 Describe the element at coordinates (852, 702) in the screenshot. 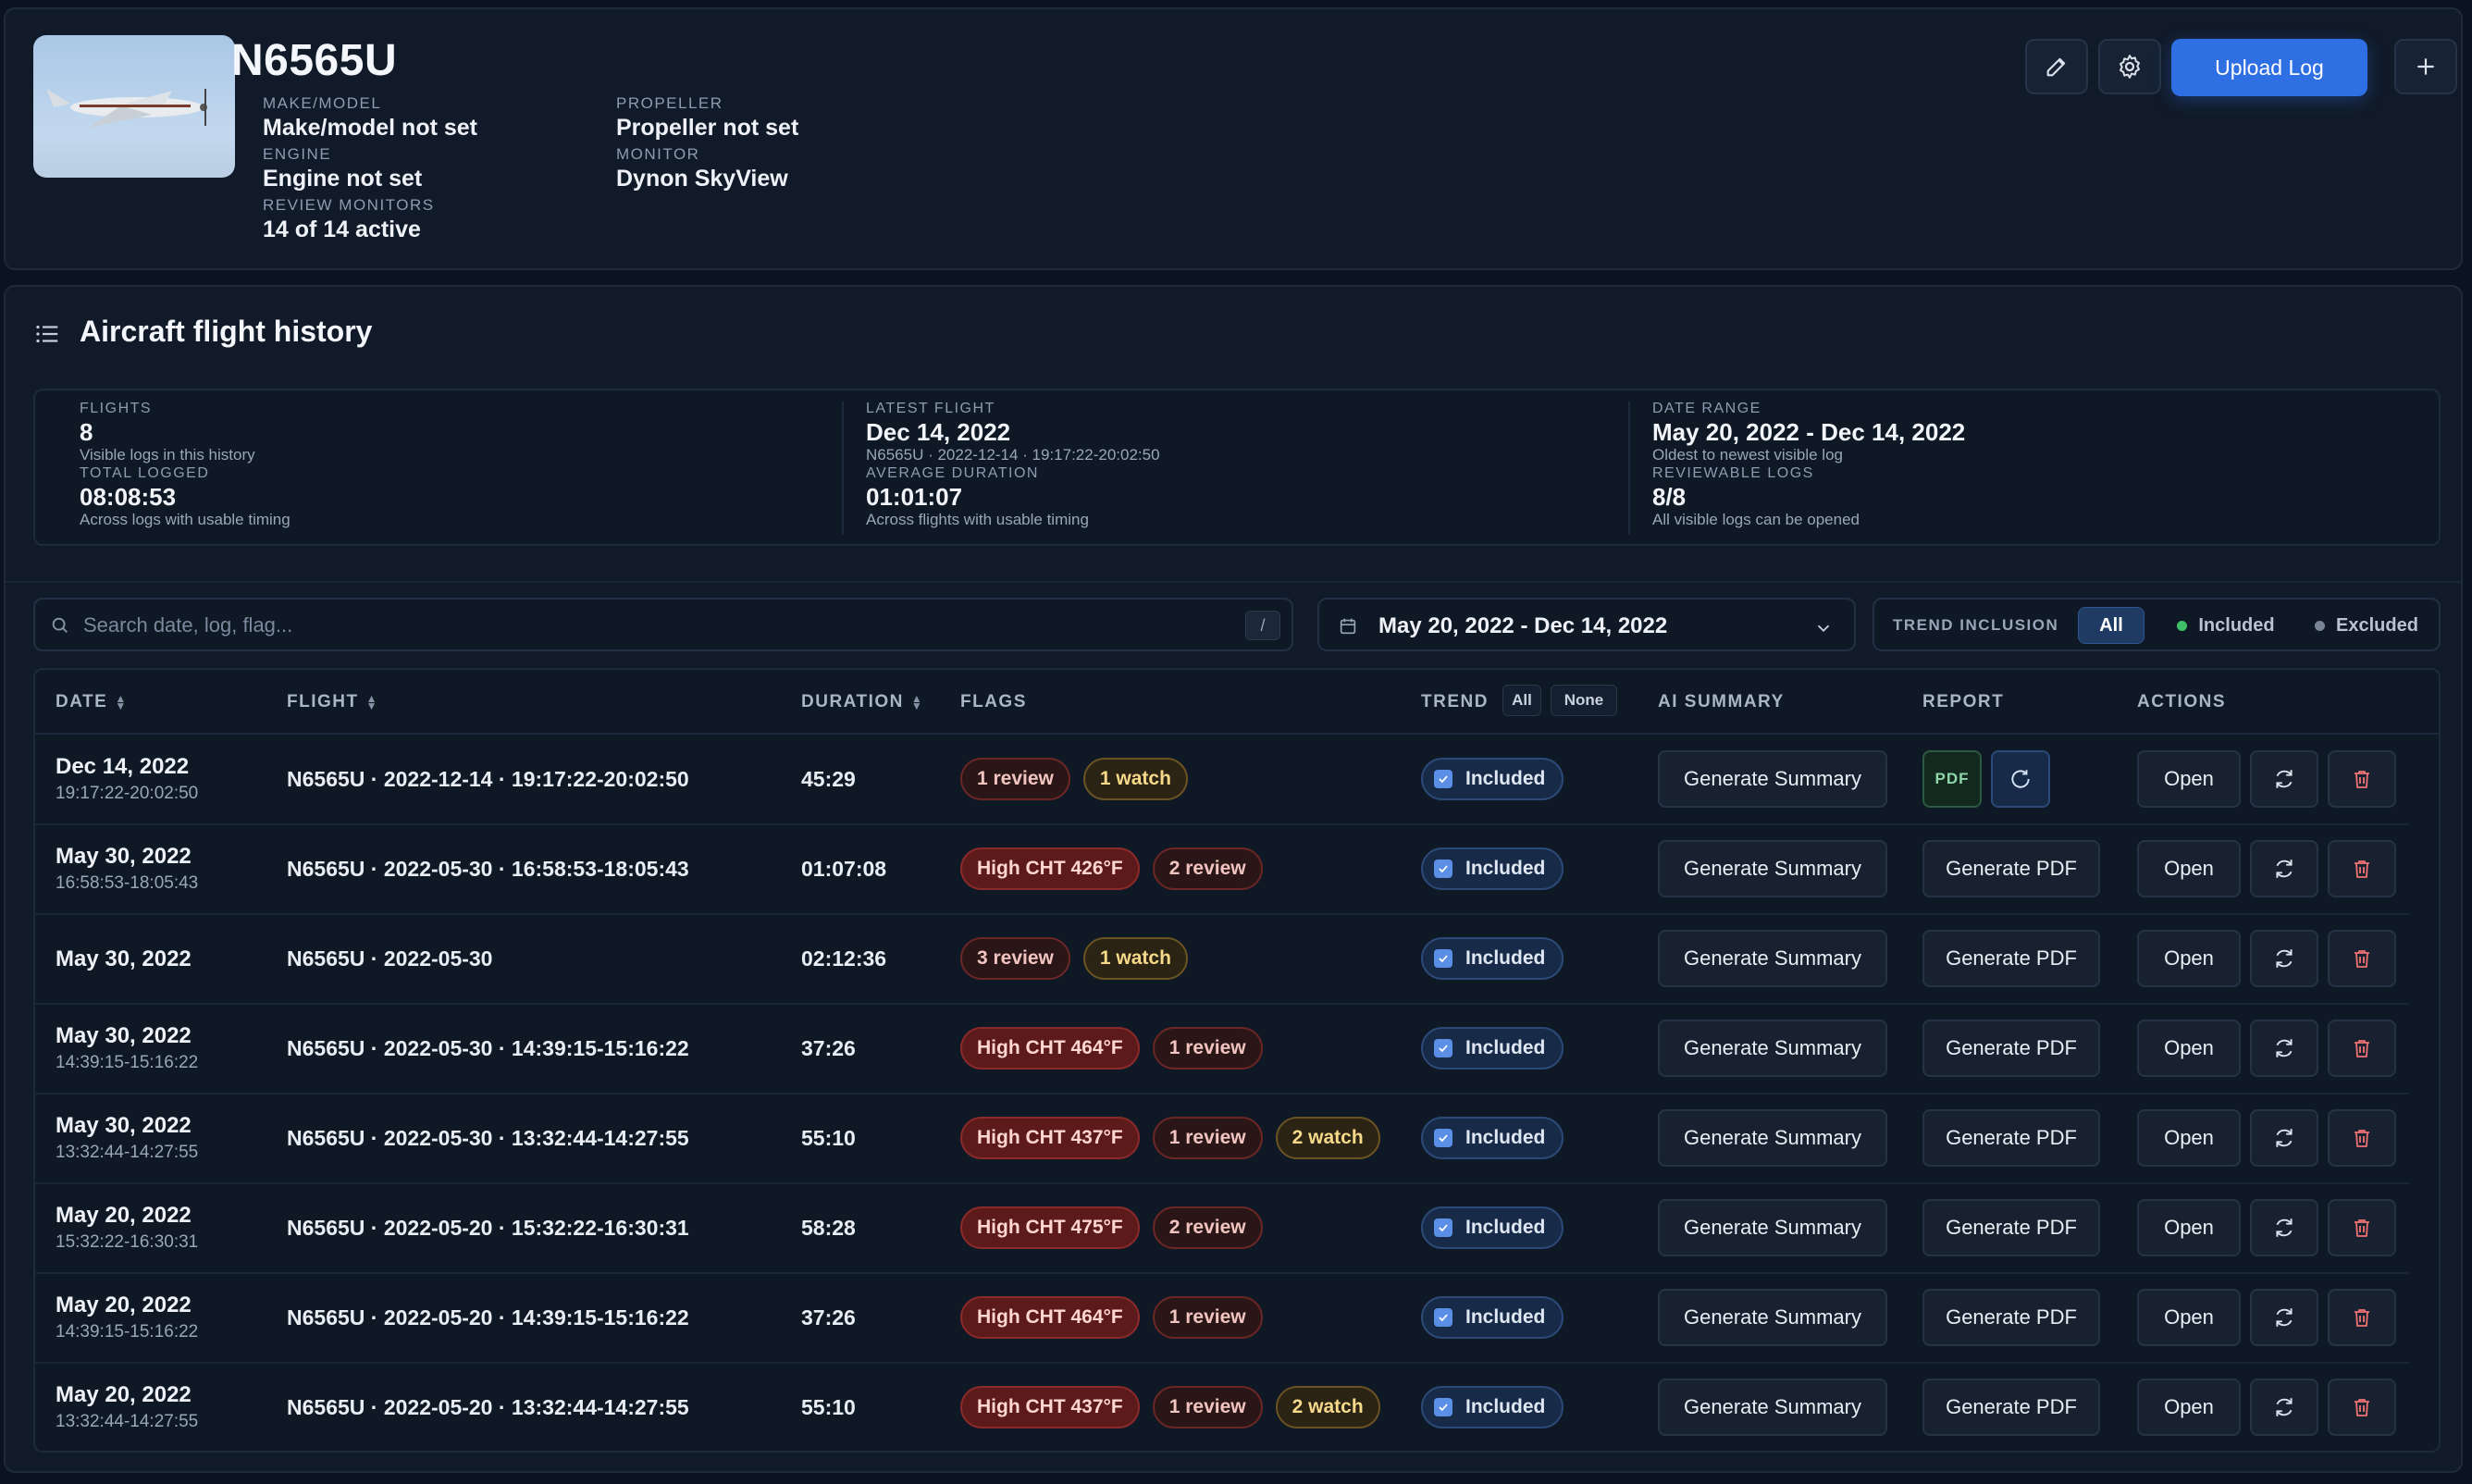

I see `column-label: DURATION` at that location.